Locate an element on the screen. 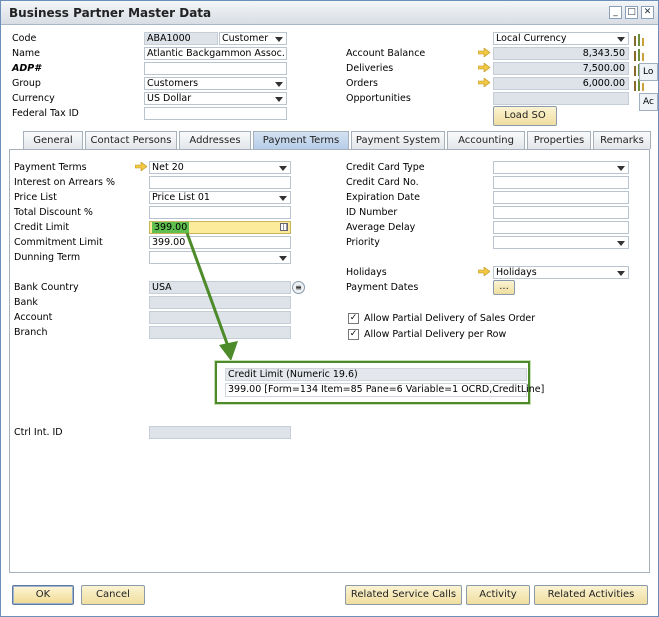 The image size is (659, 617). partial-delivery-row-checkbox: ✓ is located at coordinates (353, 334).